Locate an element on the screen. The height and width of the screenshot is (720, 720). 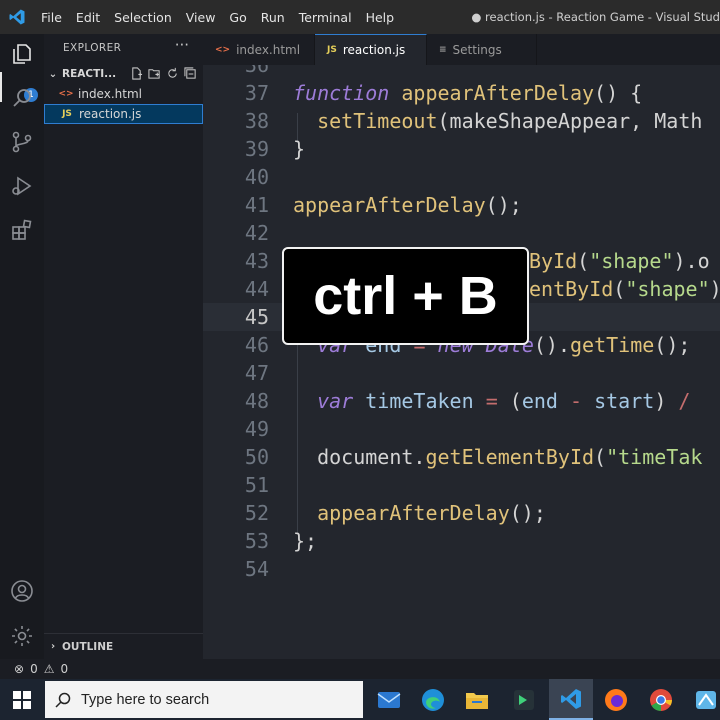
line-number: 44 is located at coordinates (256, 289).